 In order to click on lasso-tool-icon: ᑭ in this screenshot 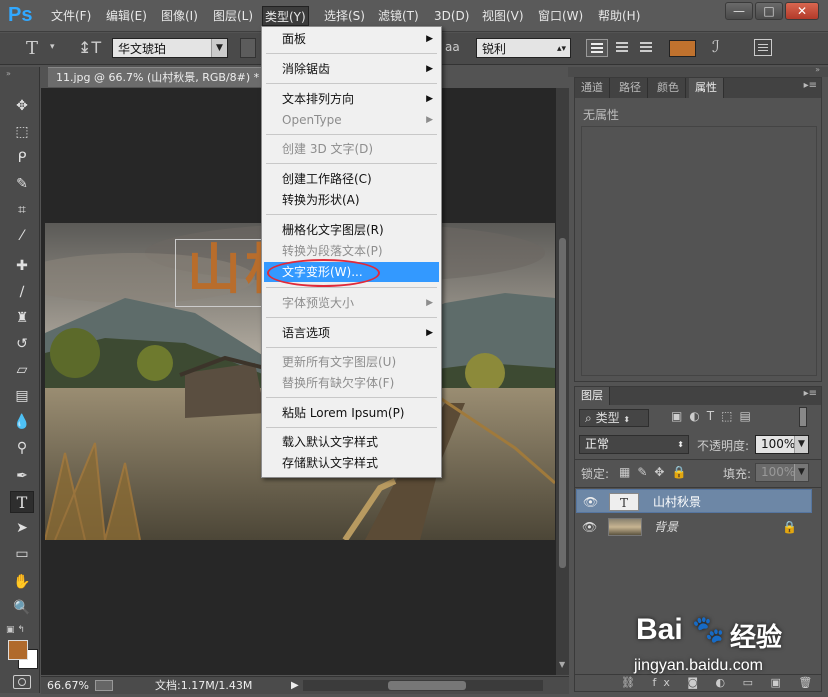, I will do `click(22, 158)`.